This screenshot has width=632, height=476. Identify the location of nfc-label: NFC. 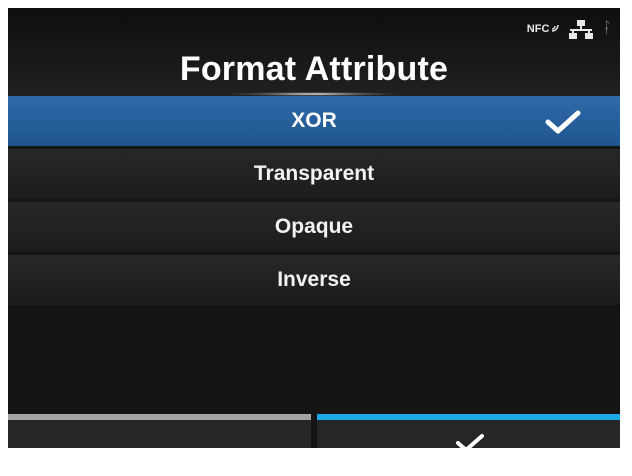
(538, 29).